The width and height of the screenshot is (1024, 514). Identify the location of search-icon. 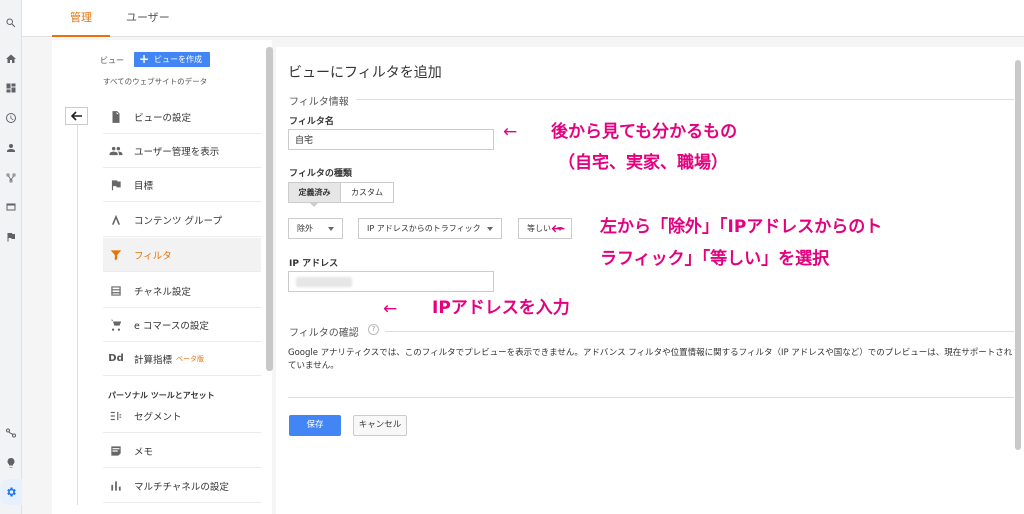
(11, 23).